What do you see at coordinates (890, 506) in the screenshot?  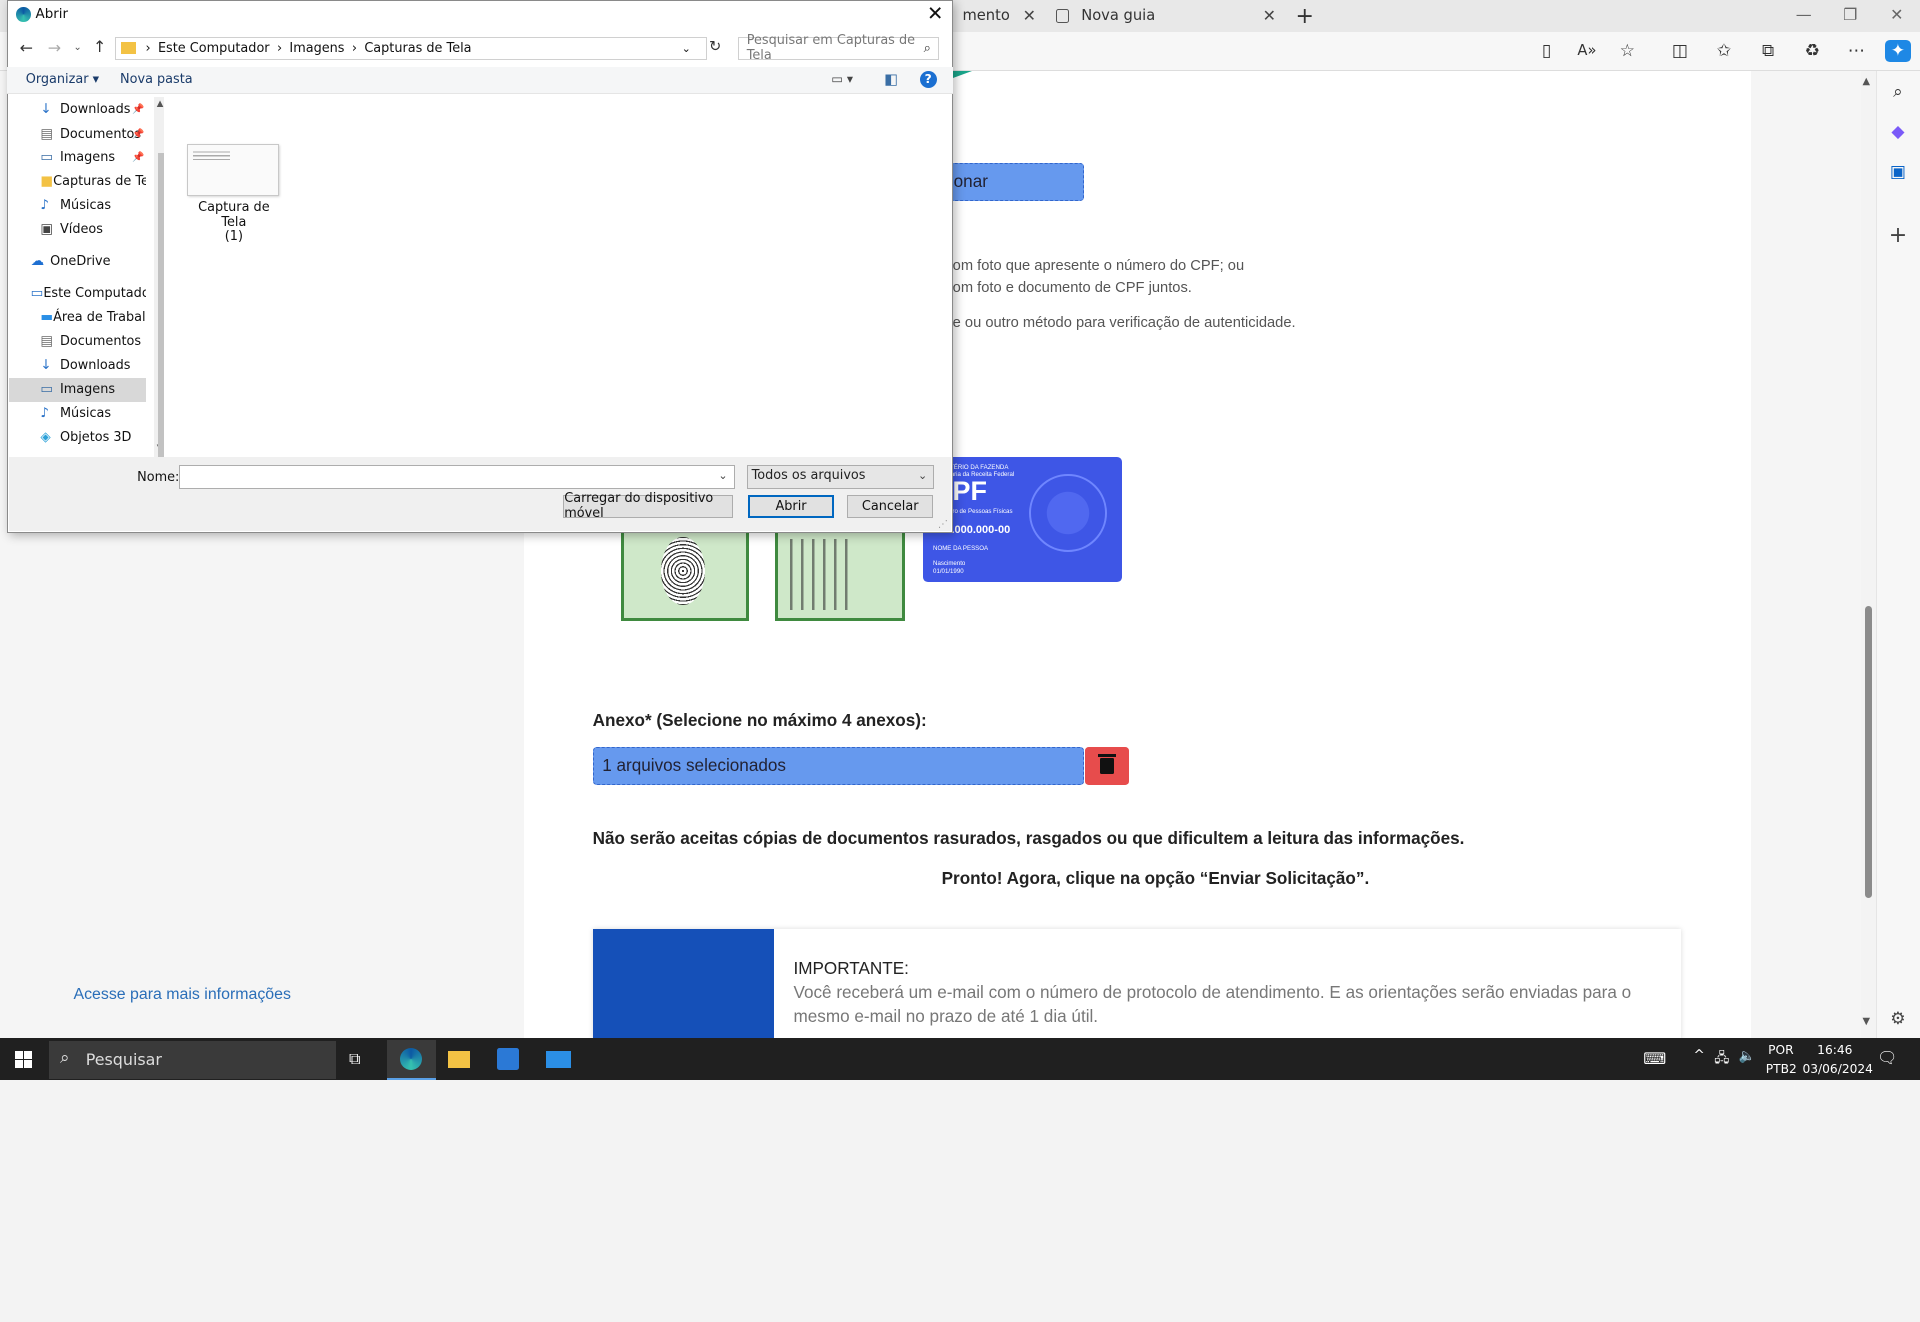 I see `cancel-button: Cancelar` at bounding box center [890, 506].